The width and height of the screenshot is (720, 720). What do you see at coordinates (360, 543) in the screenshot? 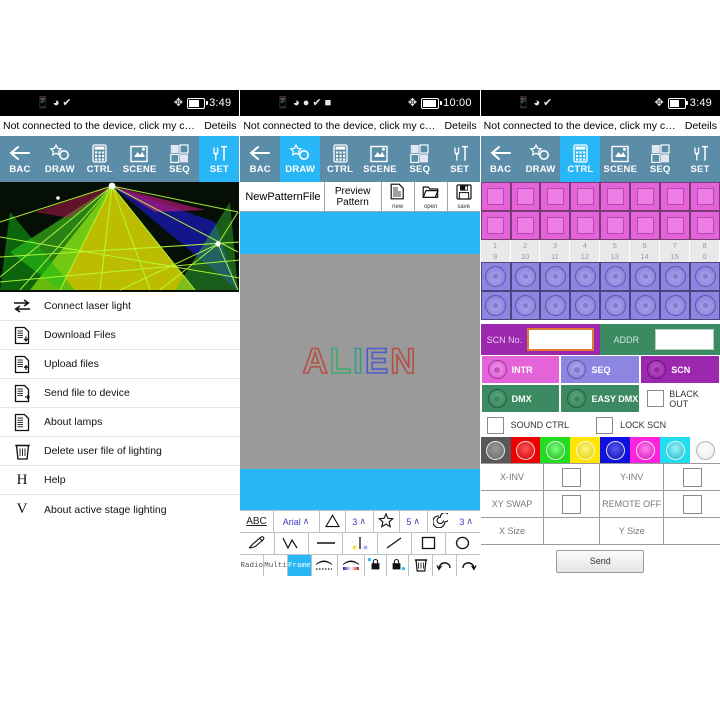
I see `point-tool` at bounding box center [360, 543].